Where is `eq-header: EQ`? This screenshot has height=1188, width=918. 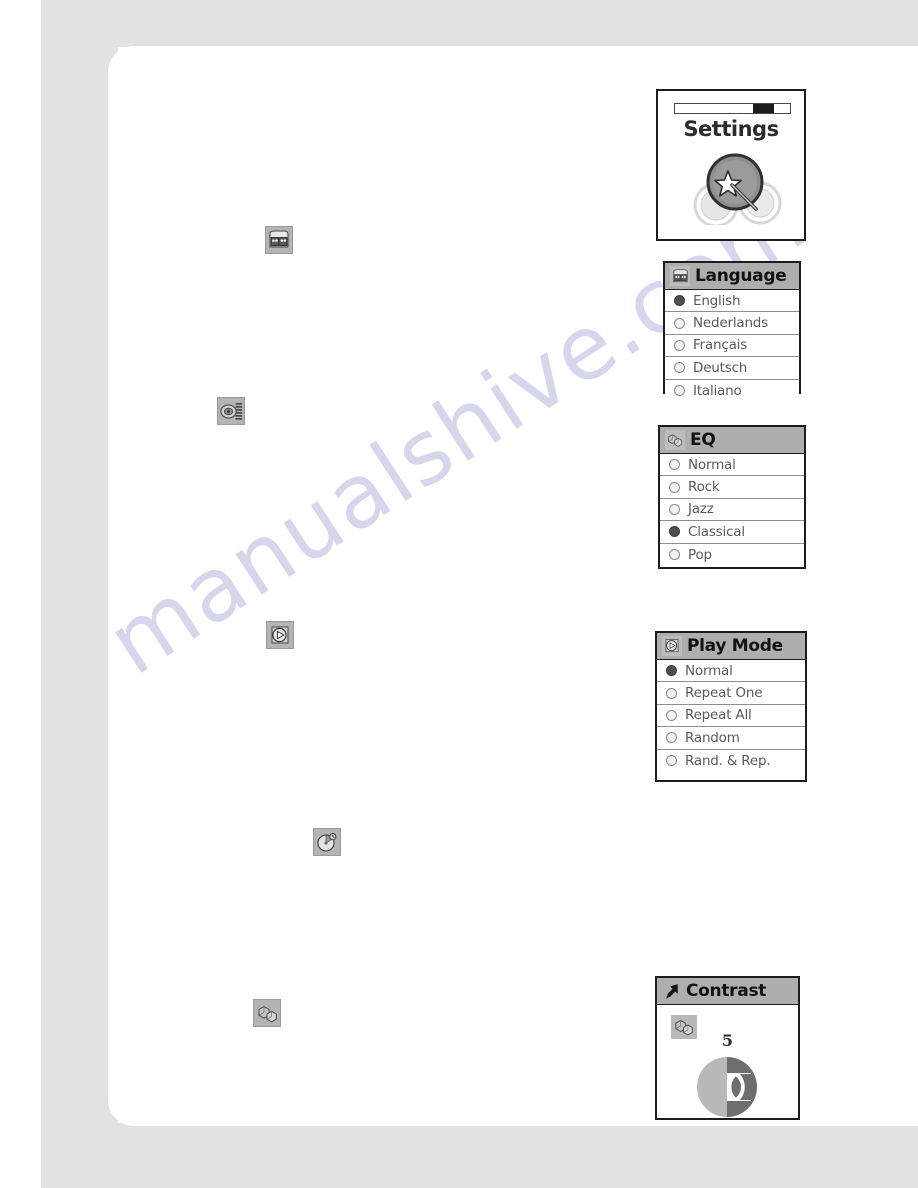
eq-header: EQ is located at coordinates (732, 440).